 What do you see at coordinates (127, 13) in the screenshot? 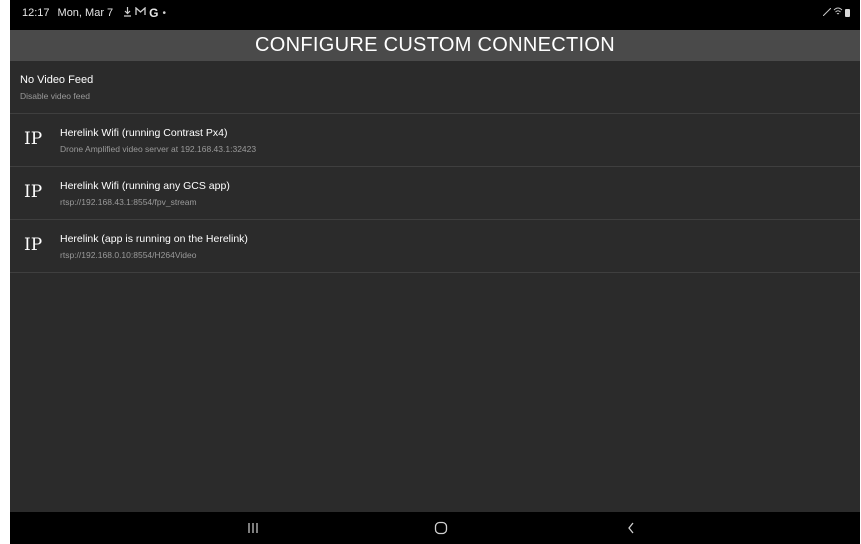
I see `download-icon` at bounding box center [127, 13].